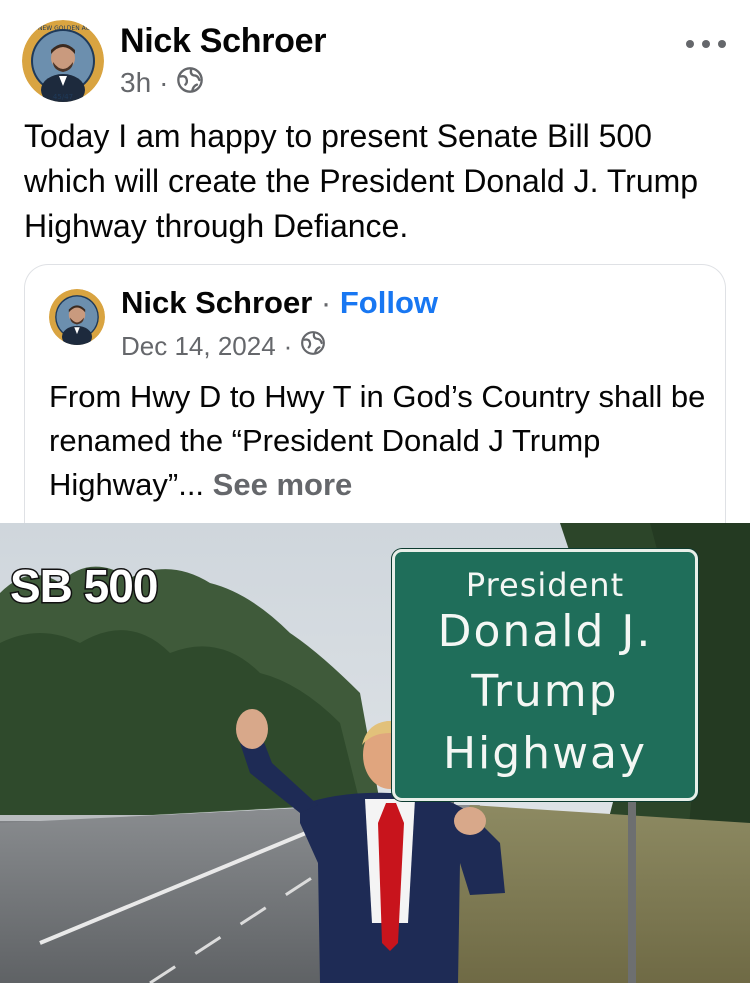 The height and width of the screenshot is (983, 750). I want to click on shared-meta: Dec 14, 2024 ·, so click(223, 346).